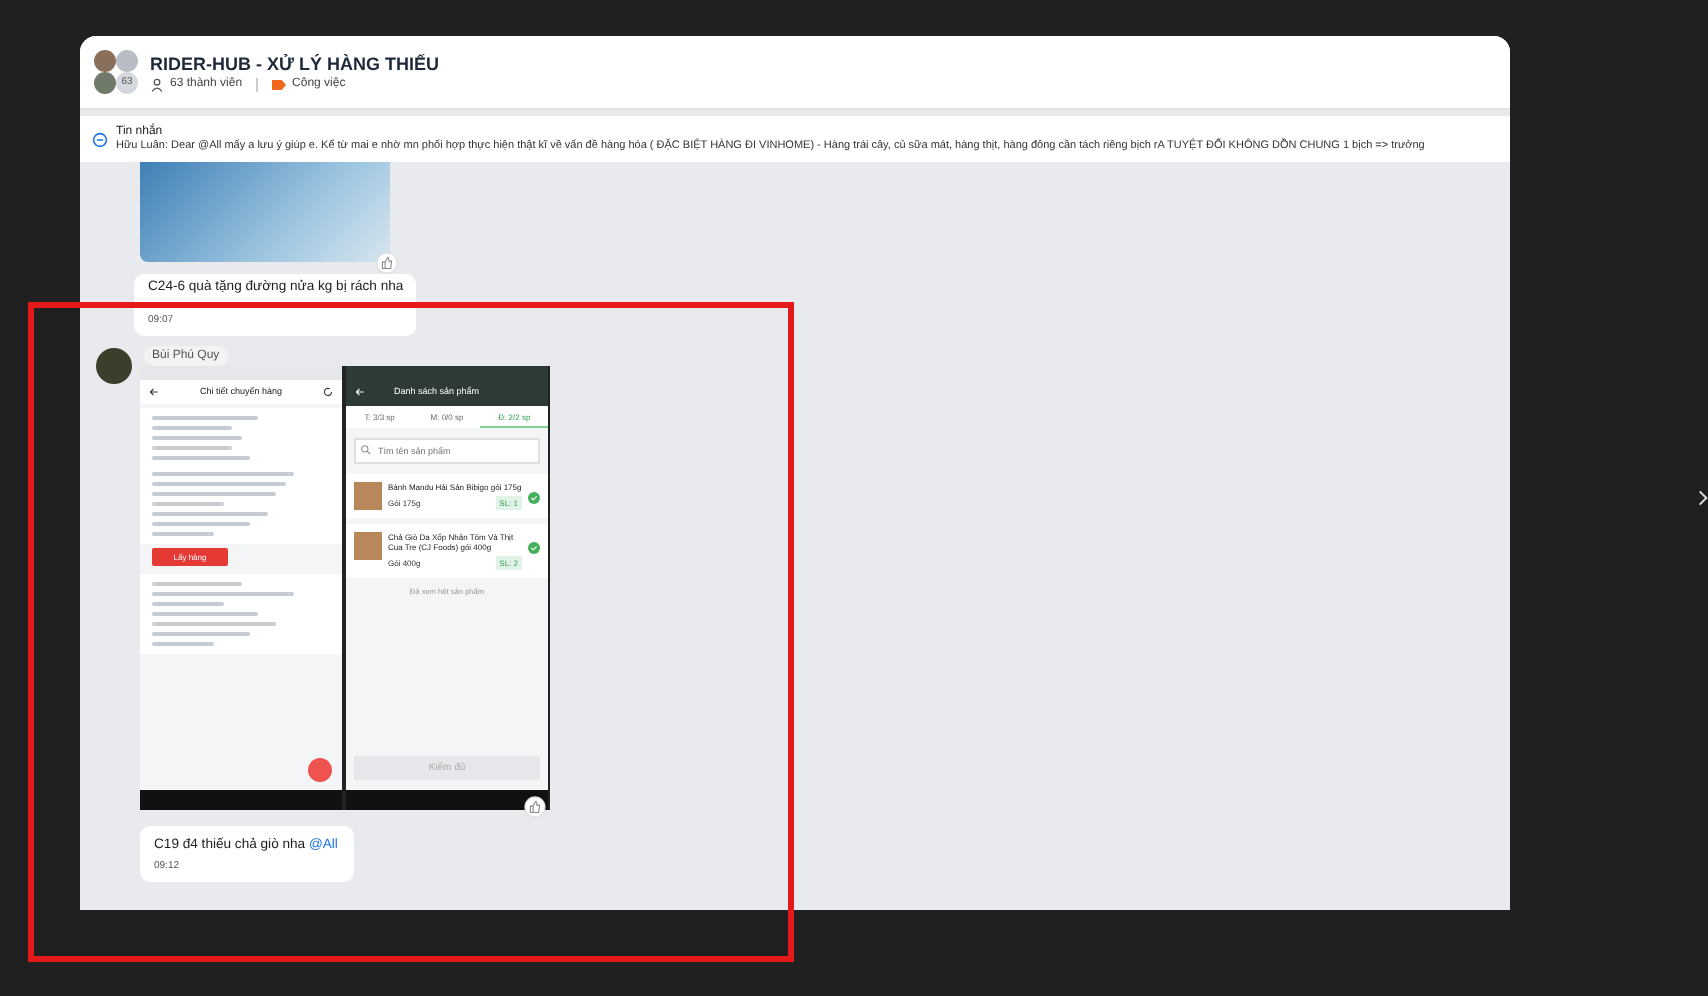  What do you see at coordinates (1703, 498) in the screenshot?
I see `chevron-right-icon` at bounding box center [1703, 498].